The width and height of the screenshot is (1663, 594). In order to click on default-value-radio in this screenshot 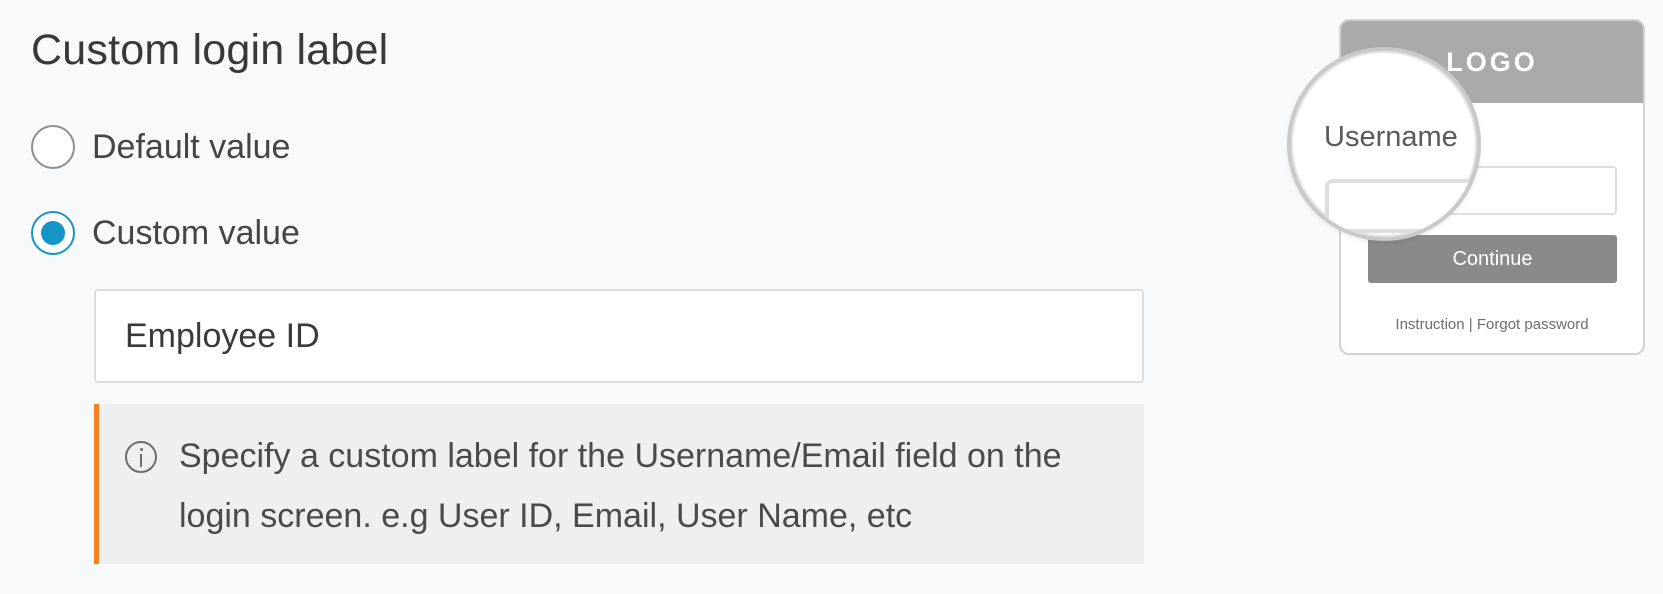, I will do `click(53, 147)`.